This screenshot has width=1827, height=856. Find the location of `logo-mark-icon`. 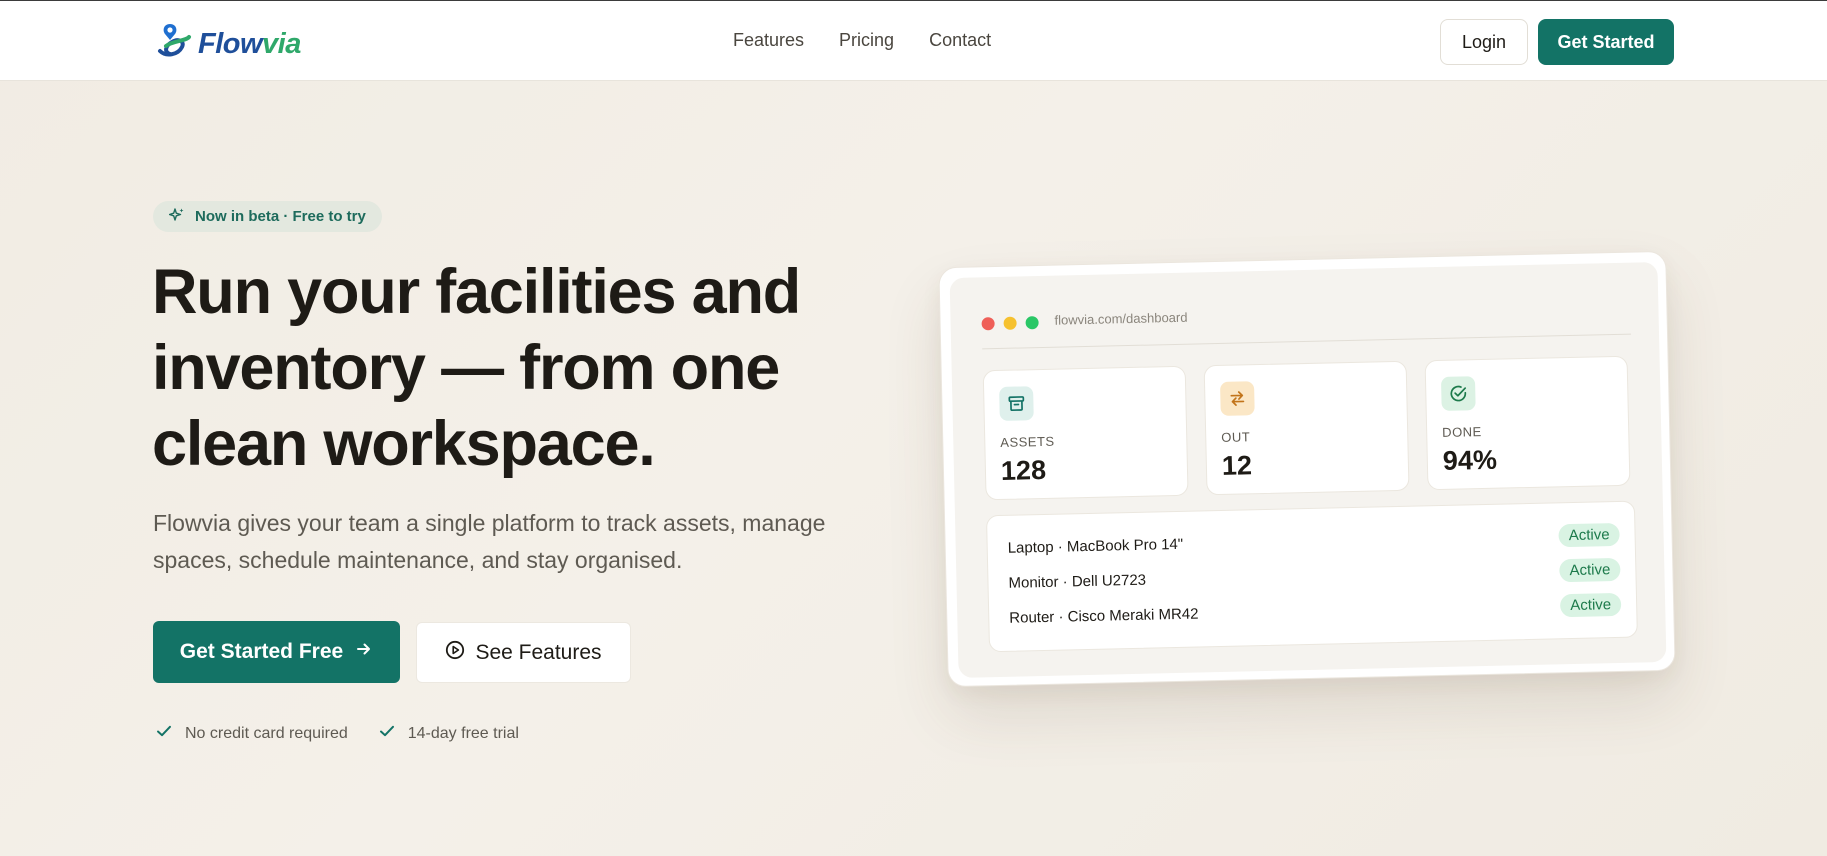

logo-mark-icon is located at coordinates (173, 44).